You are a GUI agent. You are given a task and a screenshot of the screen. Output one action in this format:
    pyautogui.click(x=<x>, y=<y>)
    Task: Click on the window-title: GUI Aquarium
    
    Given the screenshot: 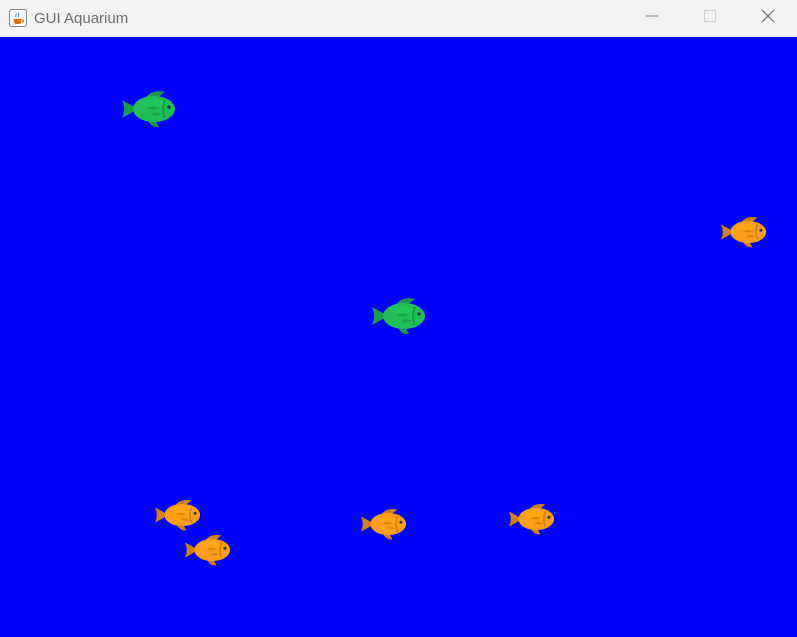 What is the action you would take?
    pyautogui.click(x=81, y=18)
    